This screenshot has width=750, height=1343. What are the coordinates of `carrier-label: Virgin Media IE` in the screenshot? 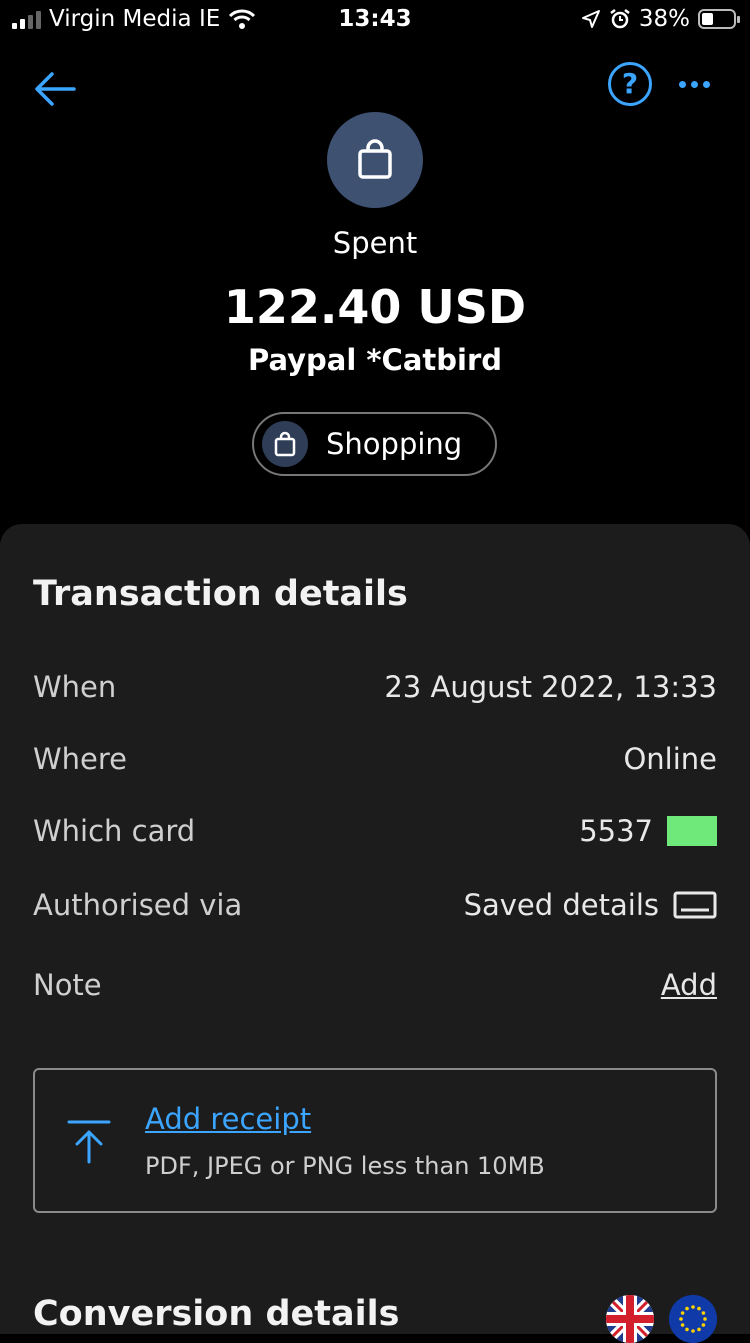 It's located at (135, 19).